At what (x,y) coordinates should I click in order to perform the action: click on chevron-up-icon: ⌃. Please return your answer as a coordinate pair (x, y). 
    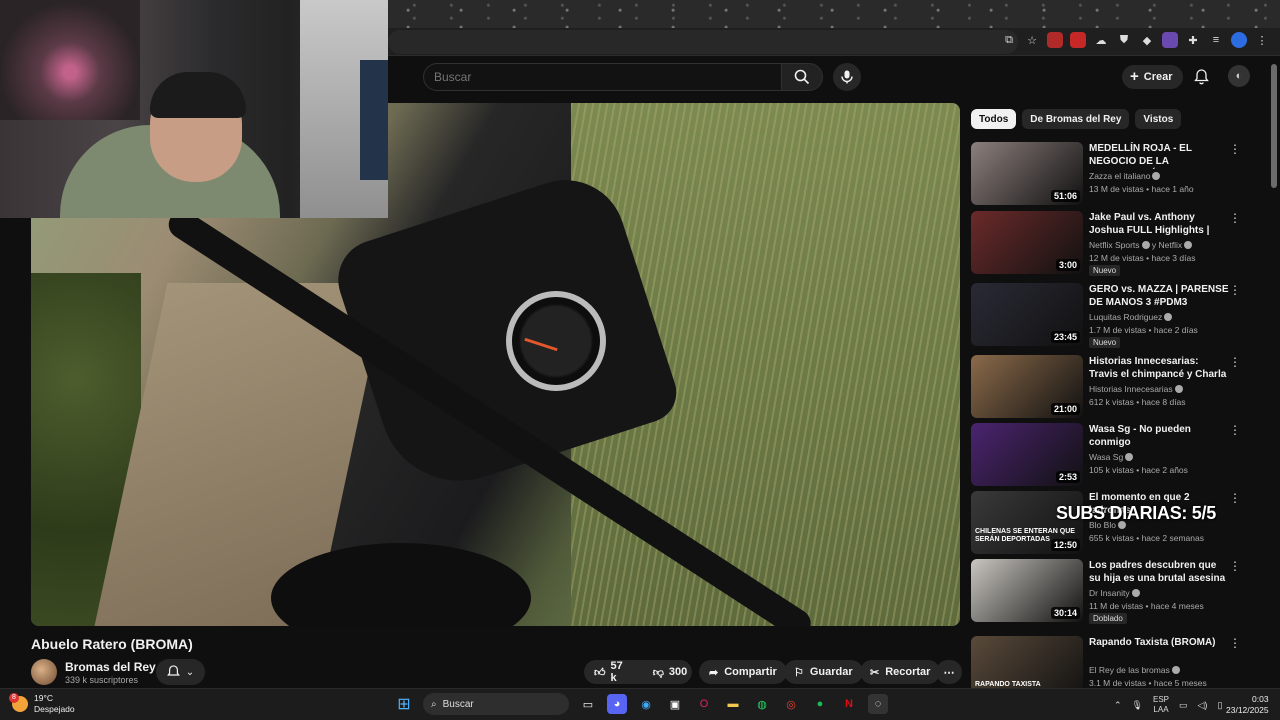
    Looking at the image, I should click on (1118, 705).